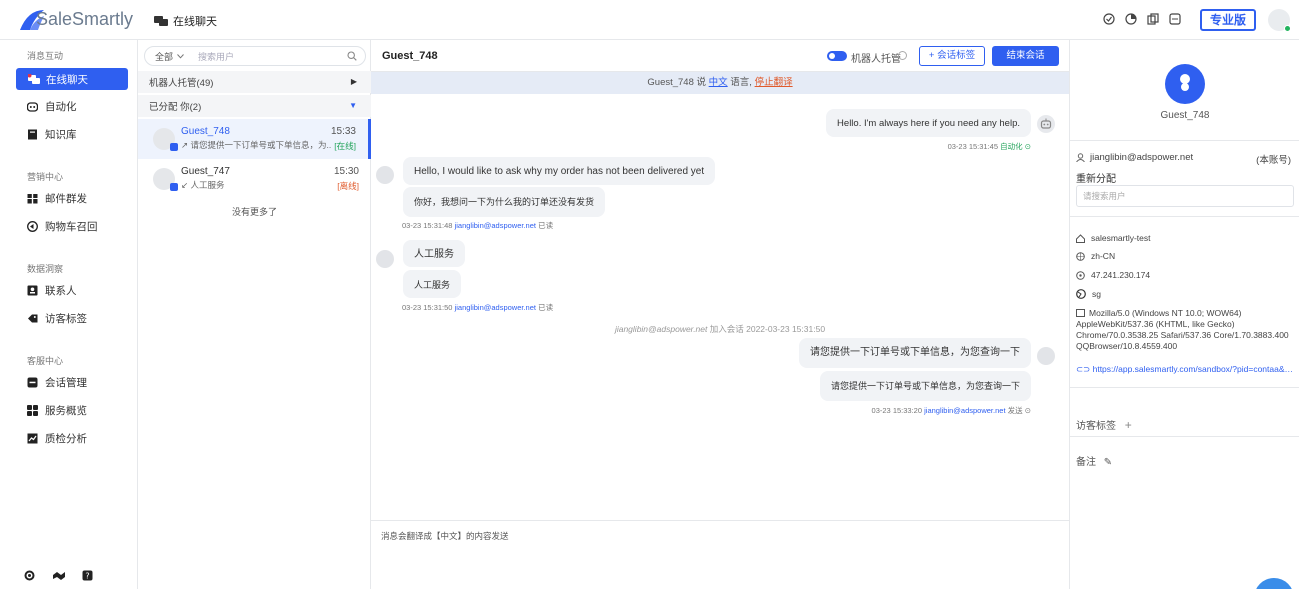 The width and height of the screenshot is (1299, 589). I want to click on translation-bar: Guest_748 说 中文 语言, 停止翻译, so click(720, 83).